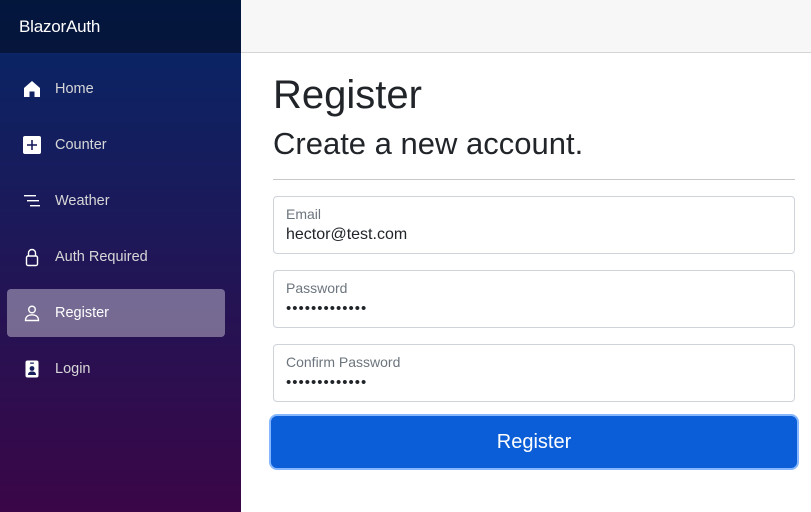  What do you see at coordinates (82, 201) in the screenshot?
I see `sidebar-item-label: Weather` at bounding box center [82, 201].